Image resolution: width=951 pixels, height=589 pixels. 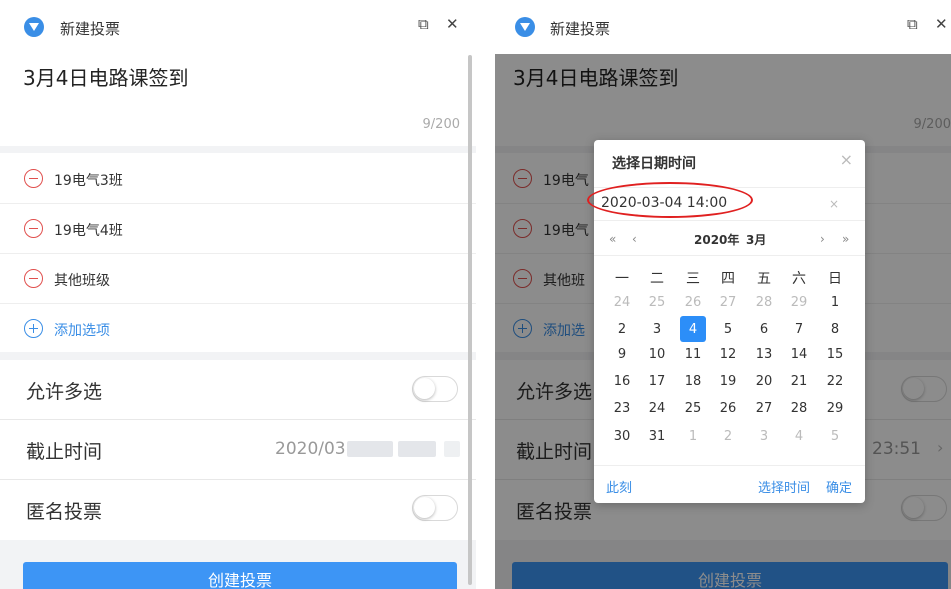 I want to click on setting-multi-select: 允许多选, so click(x=238, y=390).